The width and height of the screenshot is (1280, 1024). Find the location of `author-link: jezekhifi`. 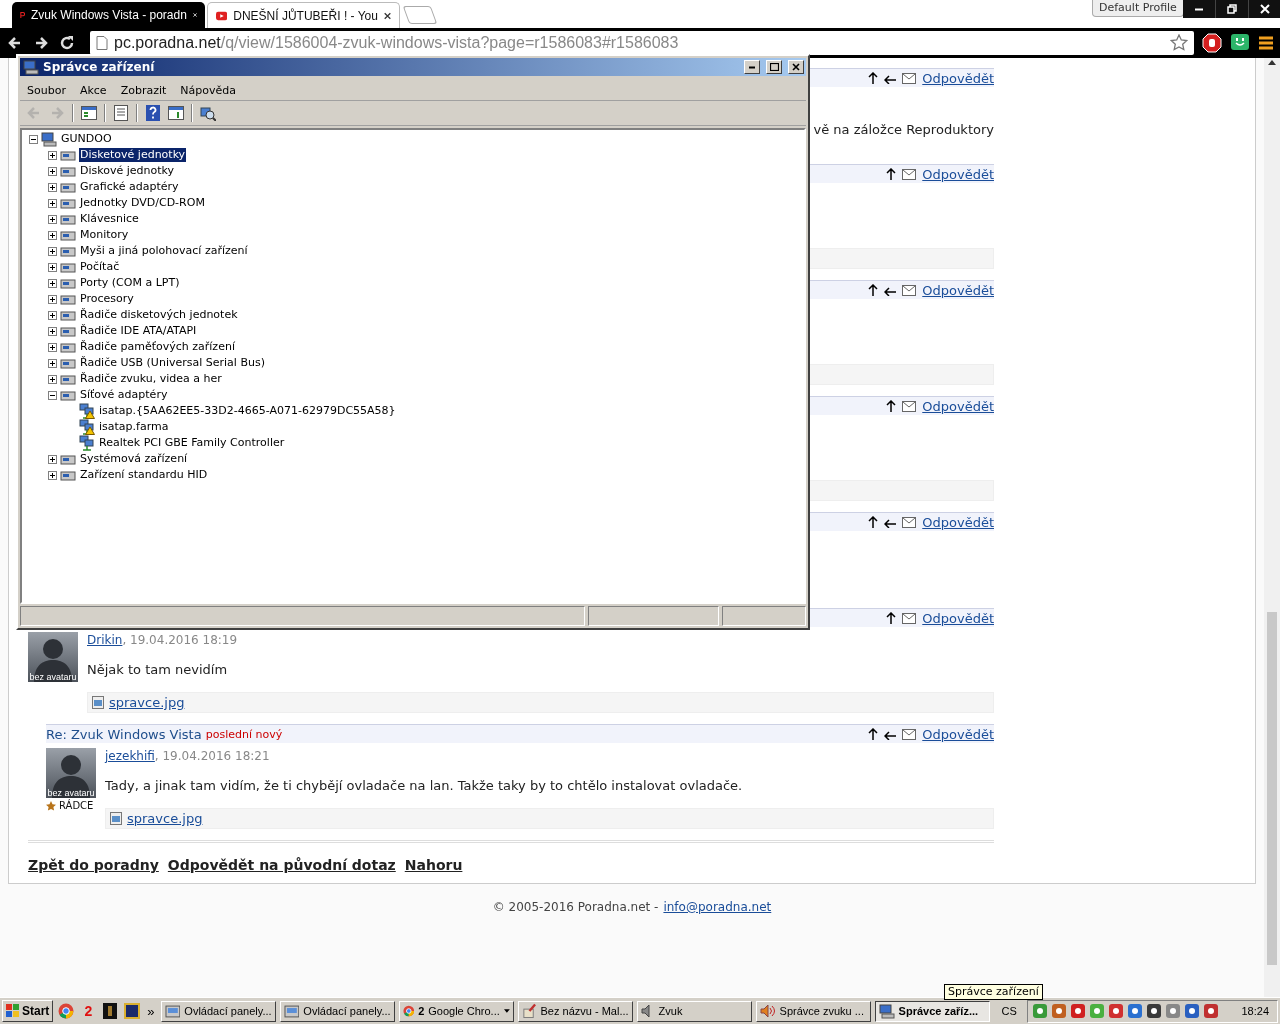

author-link: jezekhifi is located at coordinates (130, 756).